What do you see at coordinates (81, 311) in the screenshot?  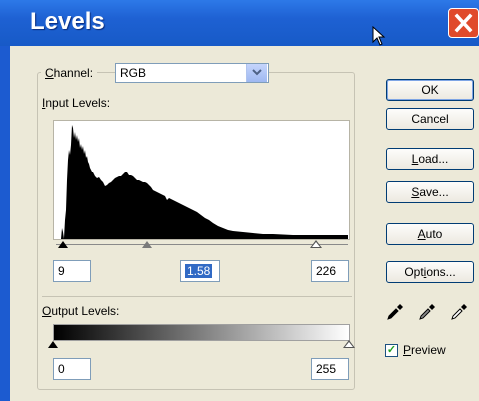 I see `output-levels-label: Output Levels:` at bounding box center [81, 311].